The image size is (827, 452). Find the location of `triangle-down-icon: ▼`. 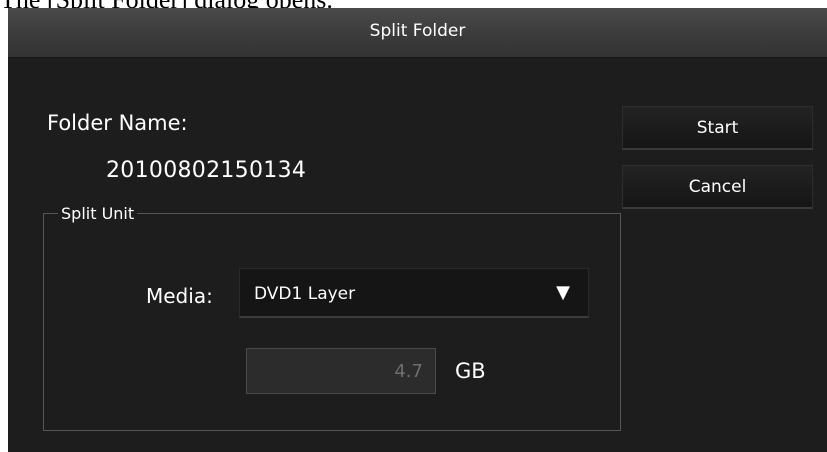

triangle-down-icon: ▼ is located at coordinates (563, 292).